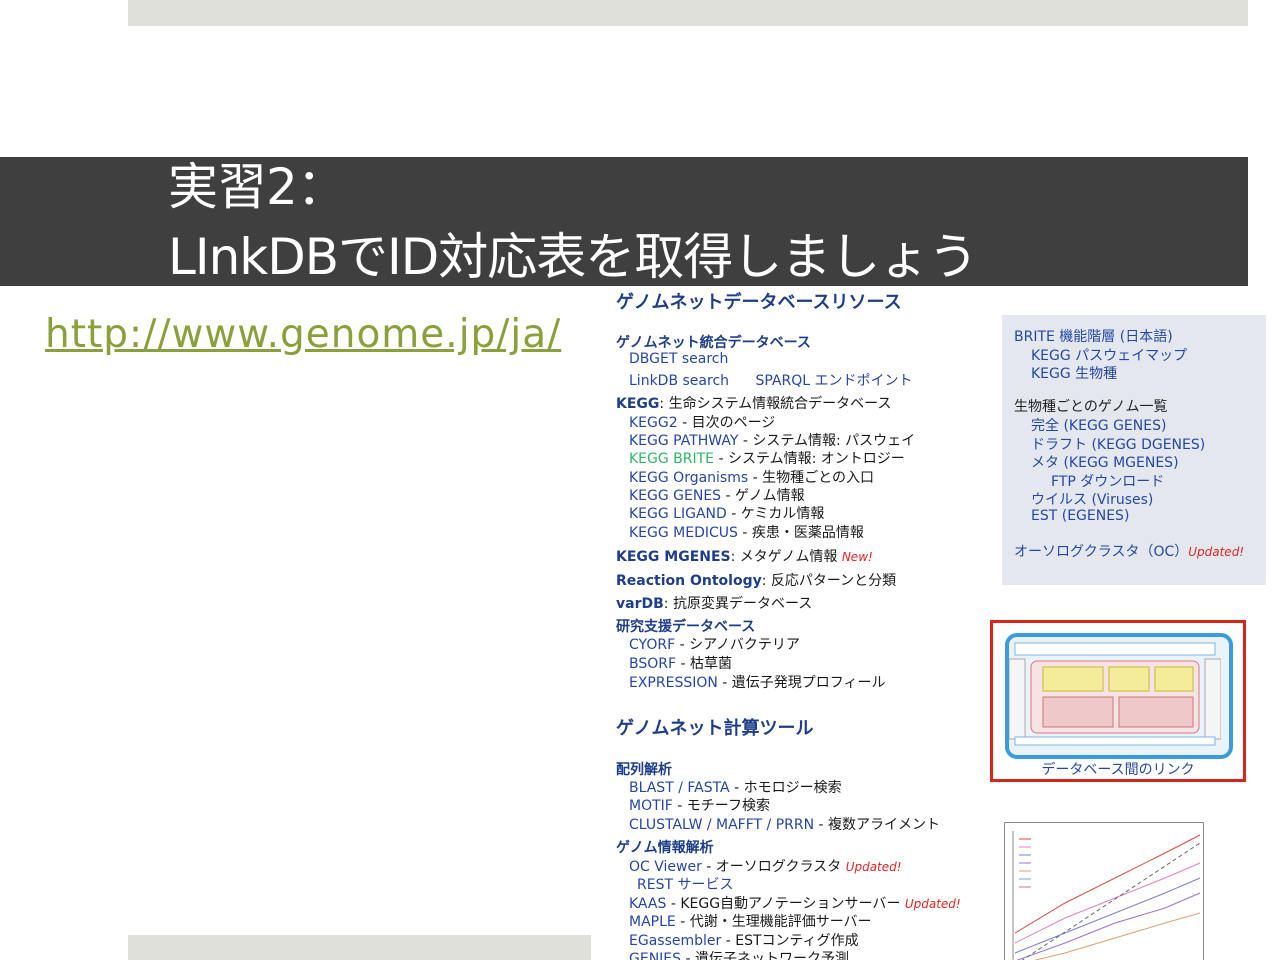 The image size is (1280, 960). I want to click on brite-link: BRITE 機能階層 (日本語), so click(1093, 336).